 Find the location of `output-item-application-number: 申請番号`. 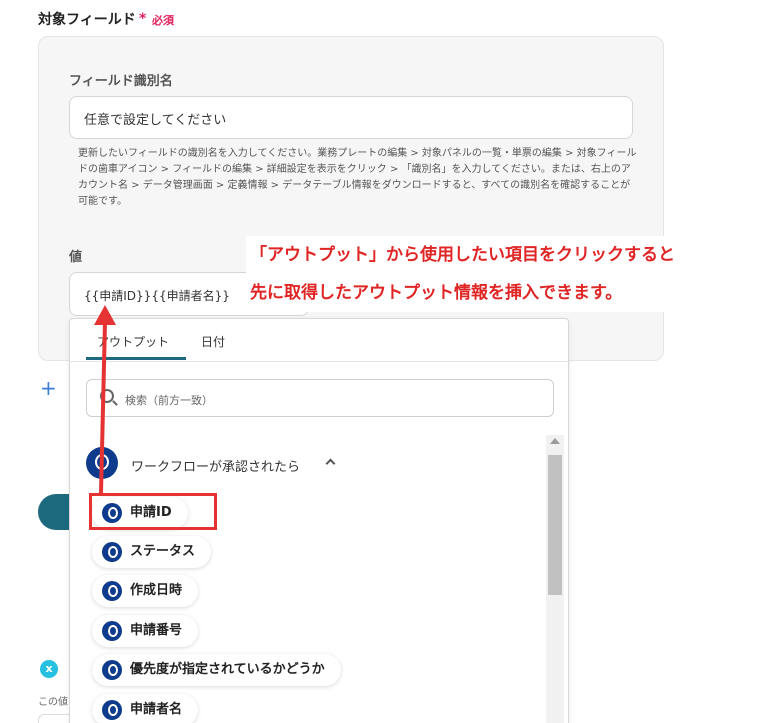

output-item-application-number: 申請番号 is located at coordinates (145, 631).